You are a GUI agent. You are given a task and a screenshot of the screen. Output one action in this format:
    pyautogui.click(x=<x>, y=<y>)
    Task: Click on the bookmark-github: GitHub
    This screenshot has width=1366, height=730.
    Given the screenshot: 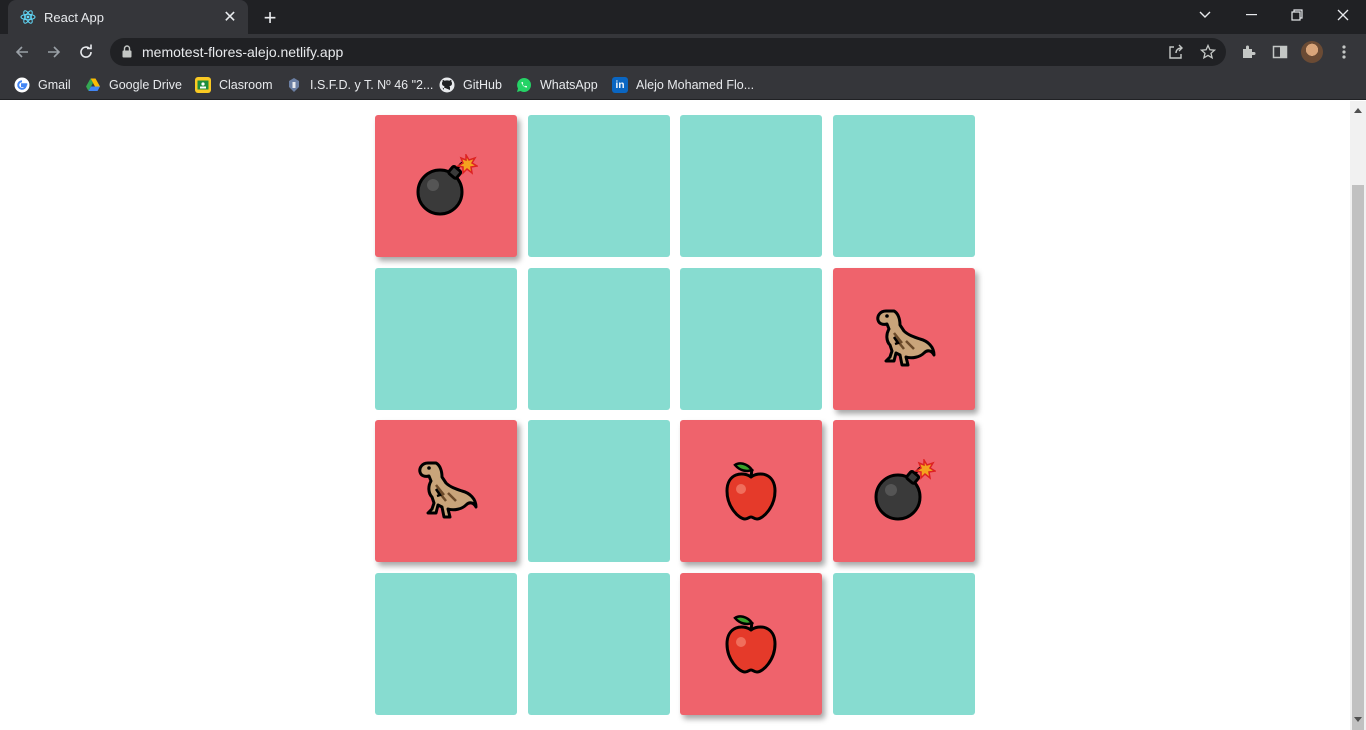 What is the action you would take?
    pyautogui.click(x=470, y=85)
    